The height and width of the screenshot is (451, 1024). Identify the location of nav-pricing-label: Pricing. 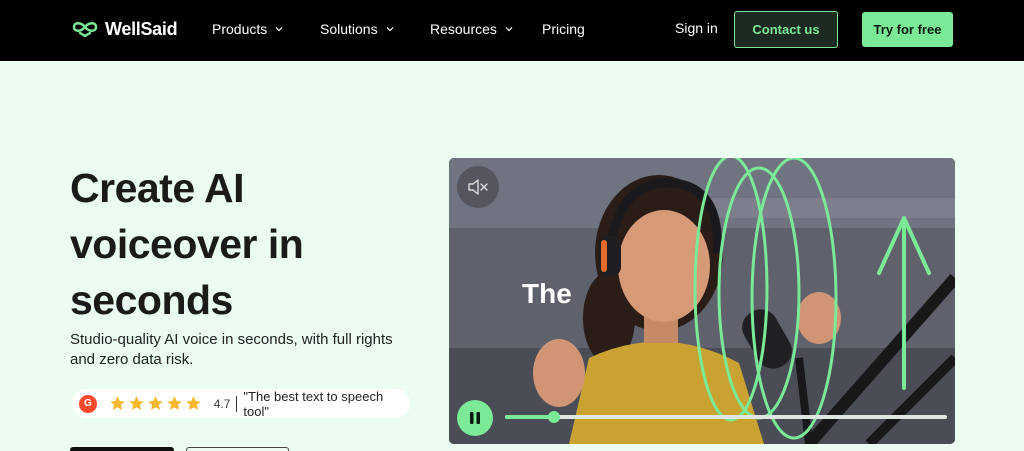
(563, 29).